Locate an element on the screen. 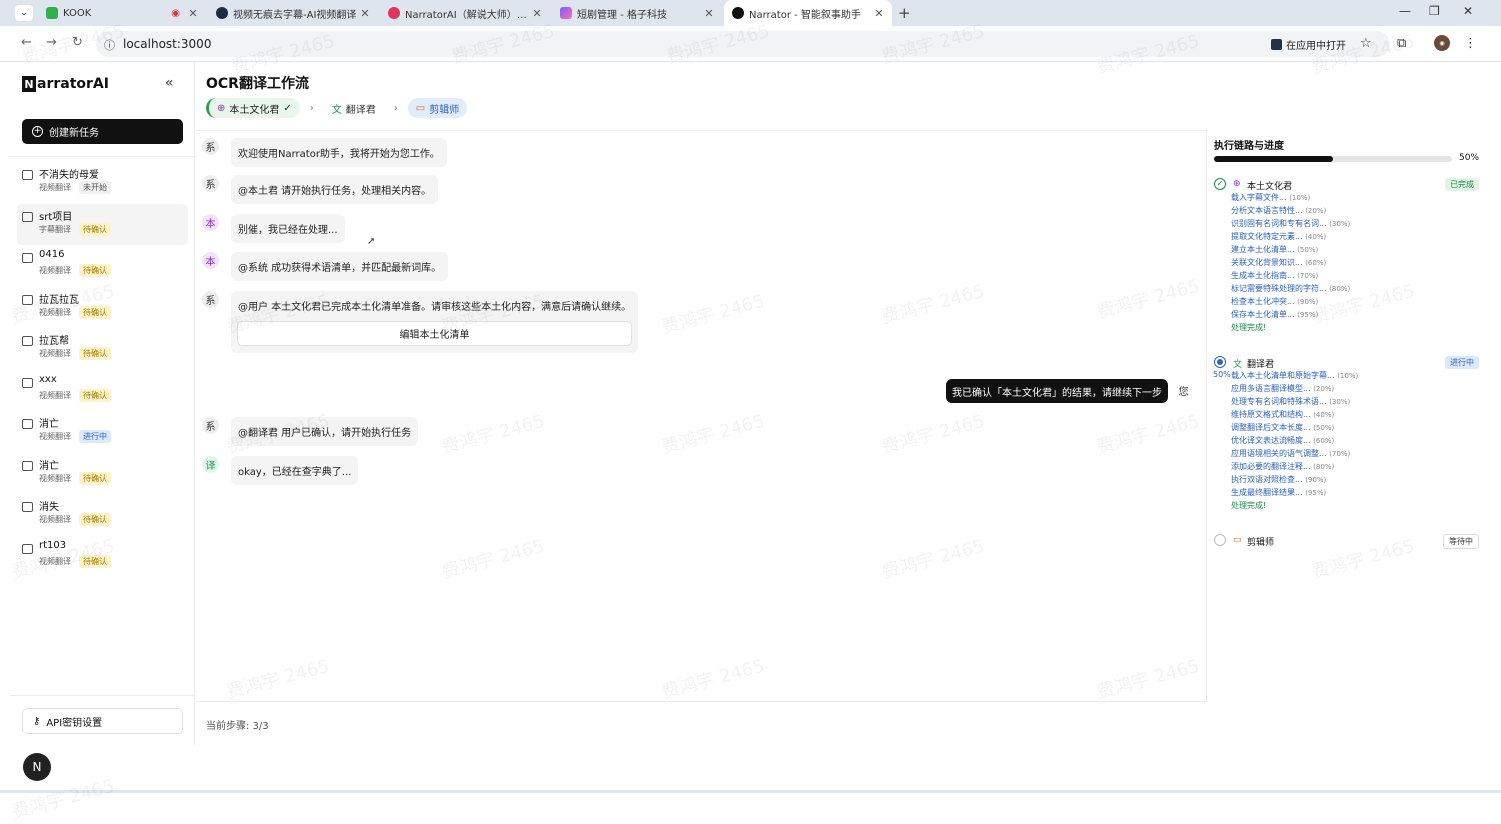 This screenshot has width=1501, height=824. message-text: 欢迎使用Narrator助手，我将开始为您工作。 is located at coordinates (339, 154).